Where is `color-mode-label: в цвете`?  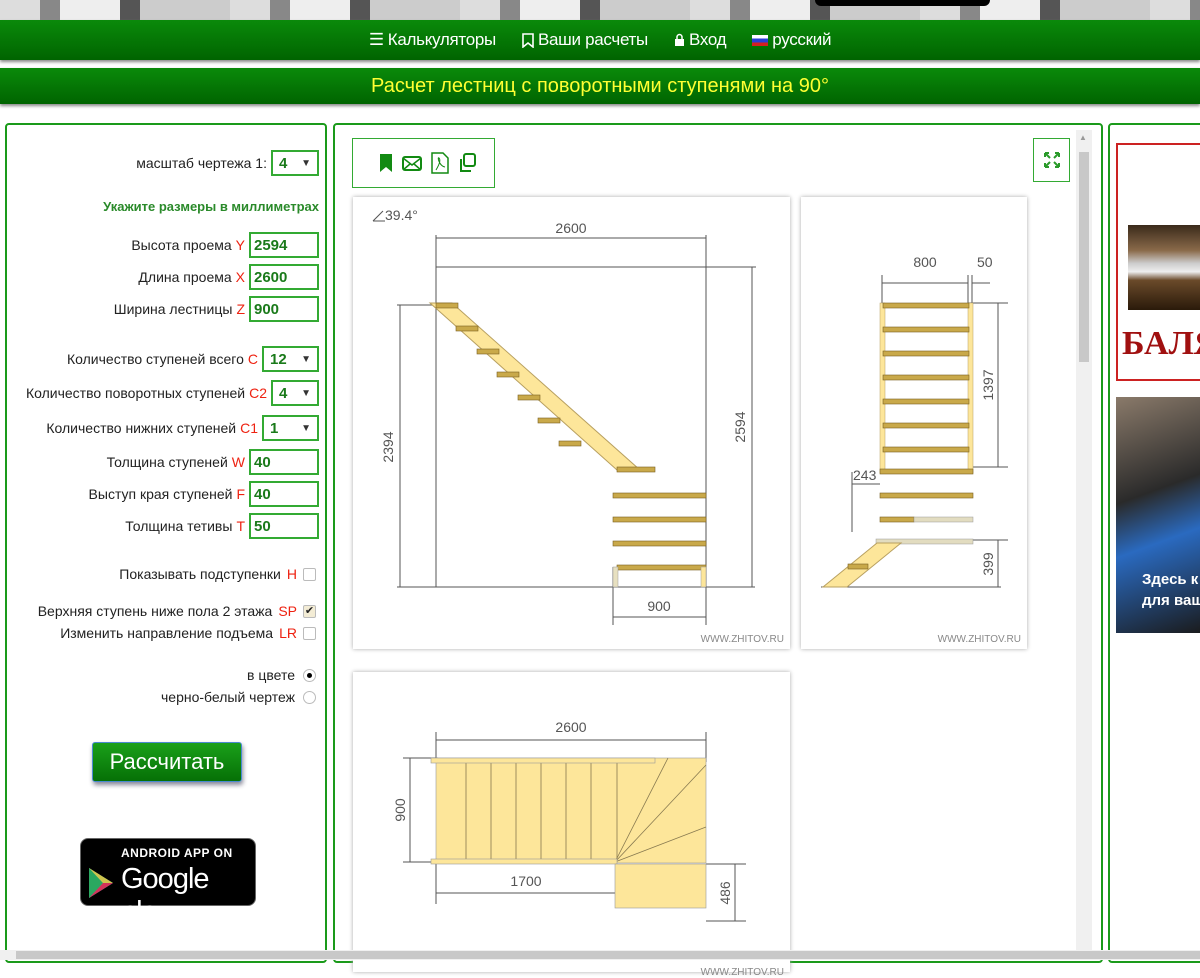
color-mode-label: в цвете is located at coordinates (271, 675).